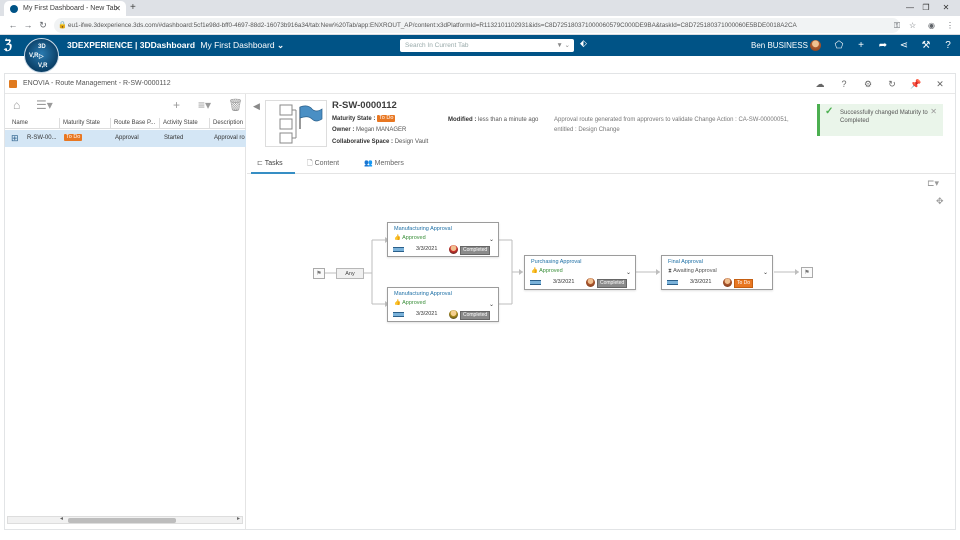 This screenshot has width=960, height=540. Describe the element at coordinates (940, 84) in the screenshot. I see `close-icon: ✕` at that location.